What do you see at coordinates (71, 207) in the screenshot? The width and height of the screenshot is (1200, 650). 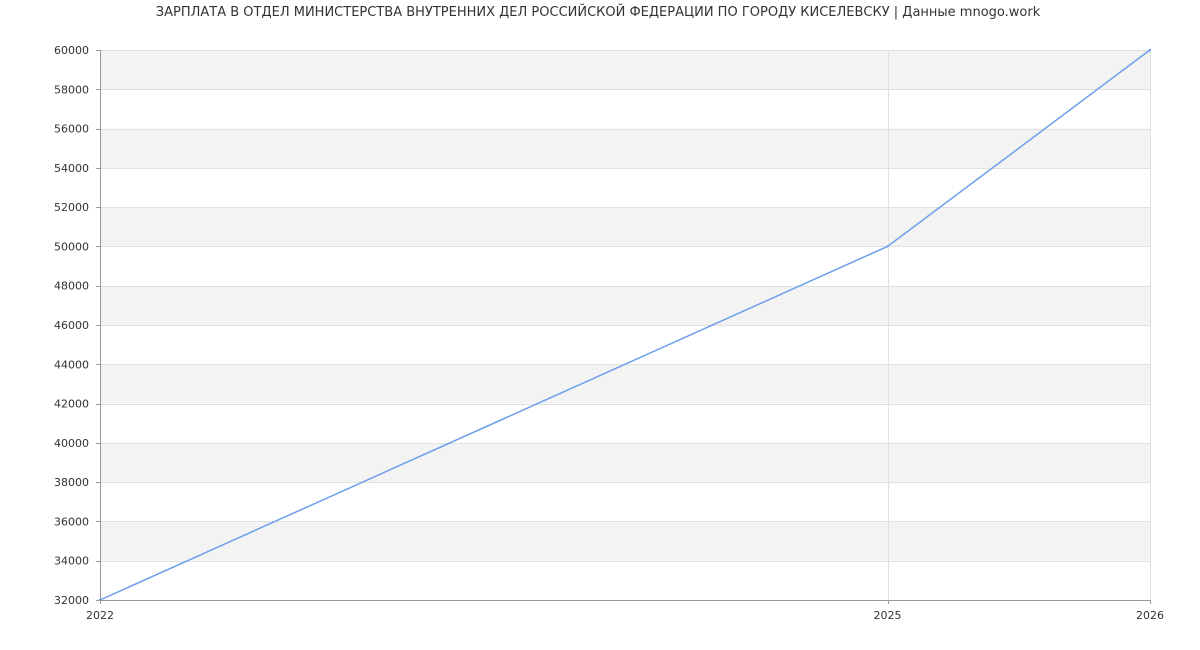 I see `y-tick-label: 52000` at bounding box center [71, 207].